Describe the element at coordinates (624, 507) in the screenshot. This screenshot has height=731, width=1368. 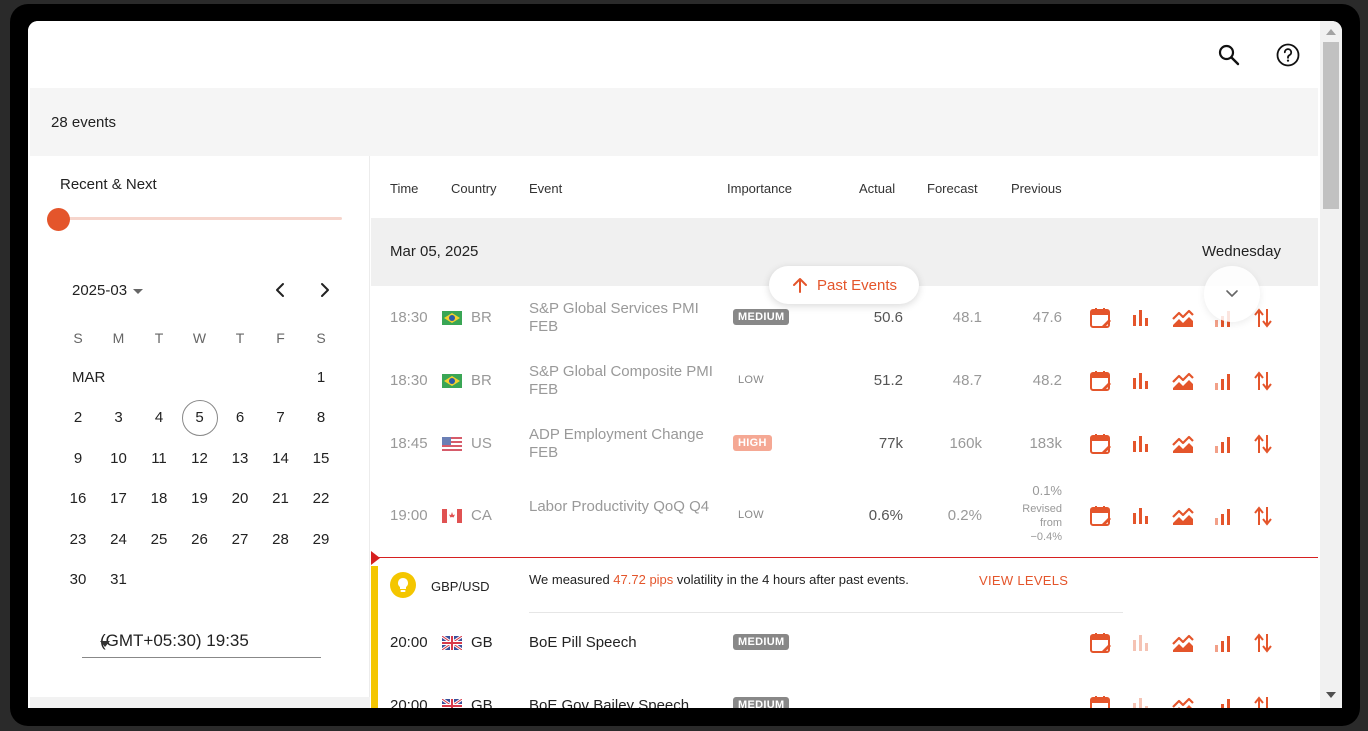
I see `event-title: Labor Productivity QoQ Q4` at that location.